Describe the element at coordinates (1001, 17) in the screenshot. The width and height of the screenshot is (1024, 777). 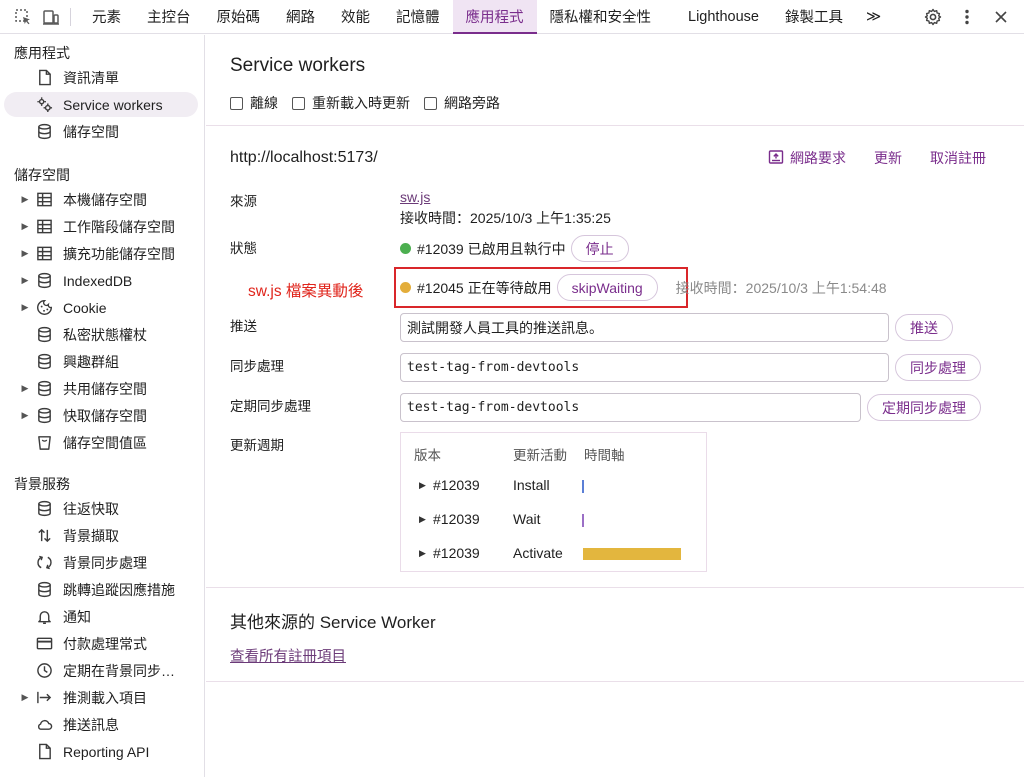
I see `close-icon` at that location.